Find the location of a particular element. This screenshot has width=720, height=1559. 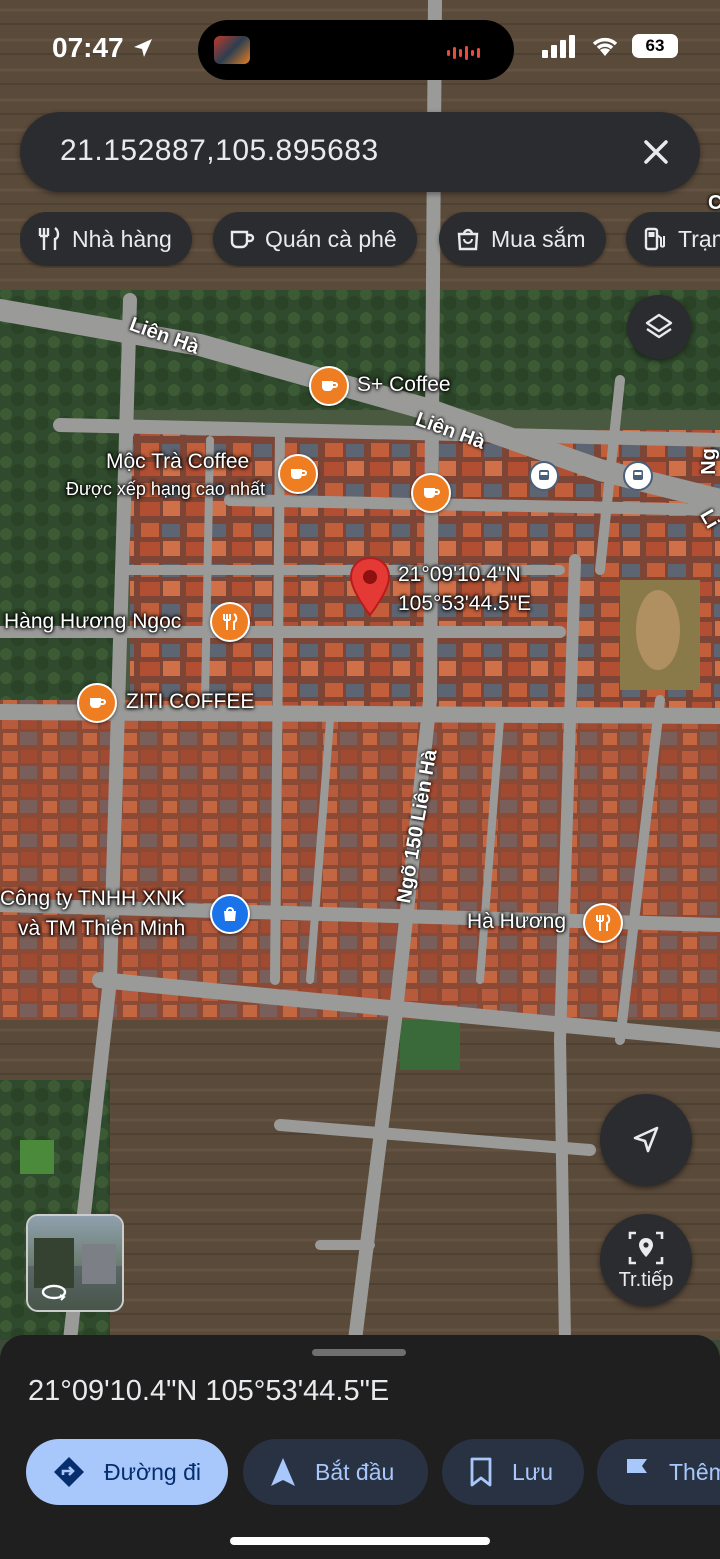

chip-shopping: Mua sắm is located at coordinates (522, 239).